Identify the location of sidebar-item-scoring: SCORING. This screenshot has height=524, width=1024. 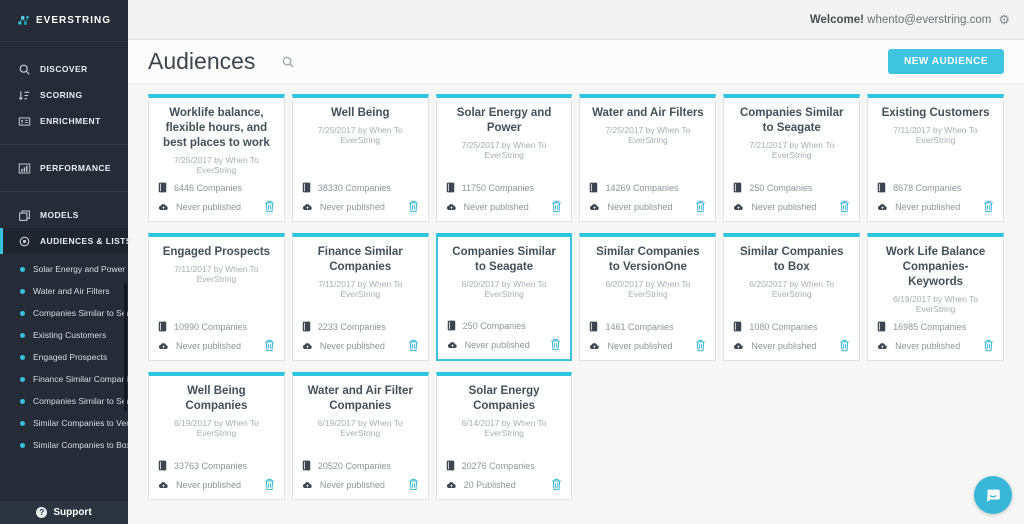
(64, 95).